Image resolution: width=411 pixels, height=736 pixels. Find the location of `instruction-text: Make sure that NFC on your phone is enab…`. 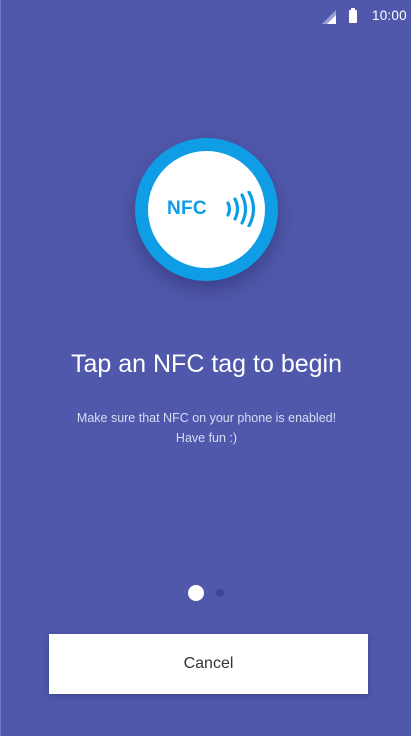

instruction-text: Make sure that NFC on your phone is enab… is located at coordinates (206, 418).